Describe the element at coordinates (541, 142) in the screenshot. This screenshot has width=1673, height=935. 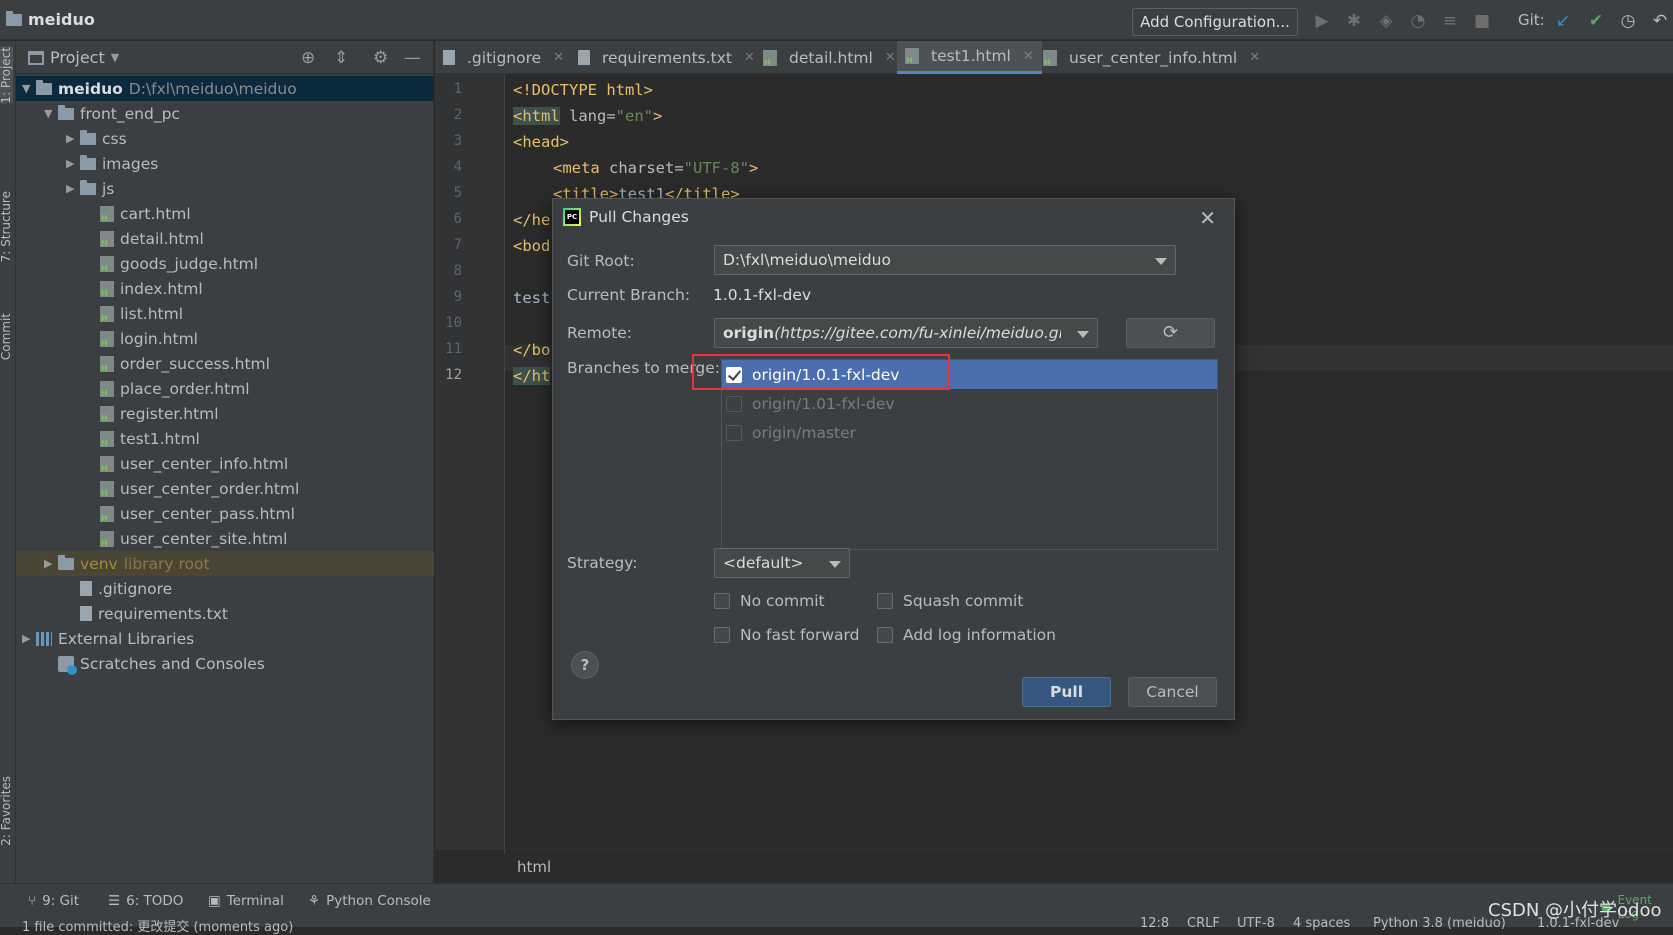
I see `code-line-3: <head>` at that location.